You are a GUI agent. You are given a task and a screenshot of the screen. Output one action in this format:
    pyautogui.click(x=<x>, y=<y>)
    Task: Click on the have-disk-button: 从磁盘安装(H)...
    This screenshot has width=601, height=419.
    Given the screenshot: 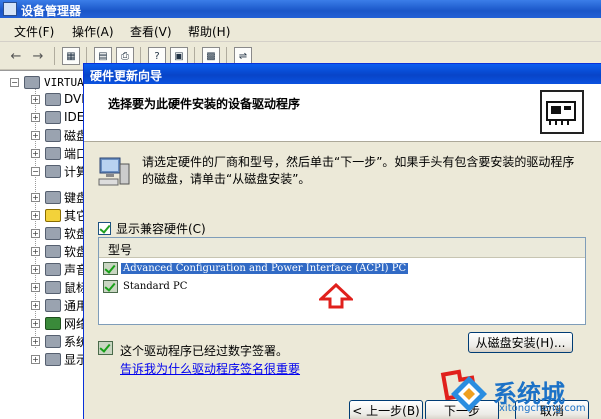 What is the action you would take?
    pyautogui.click(x=520, y=342)
    